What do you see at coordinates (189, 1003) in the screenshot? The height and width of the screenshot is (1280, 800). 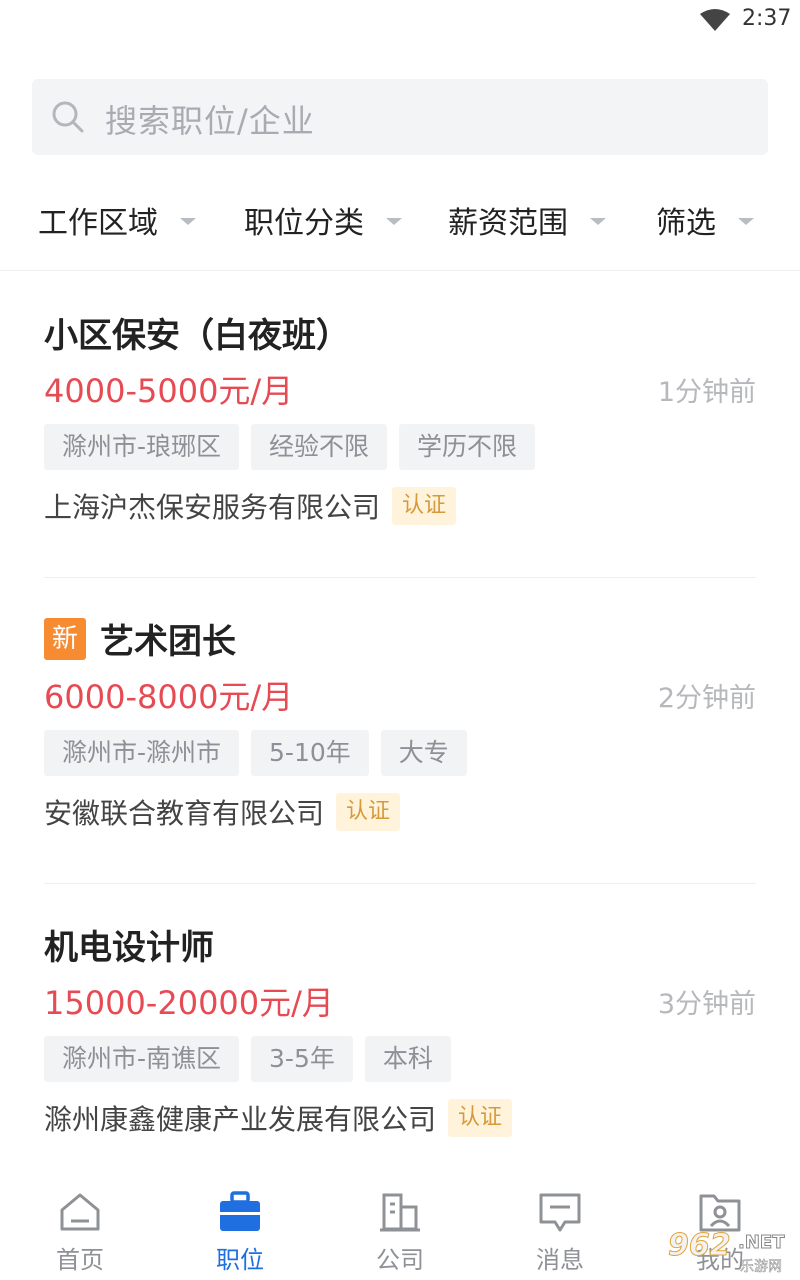 I see `job-salary: 15000-20000元/月` at bounding box center [189, 1003].